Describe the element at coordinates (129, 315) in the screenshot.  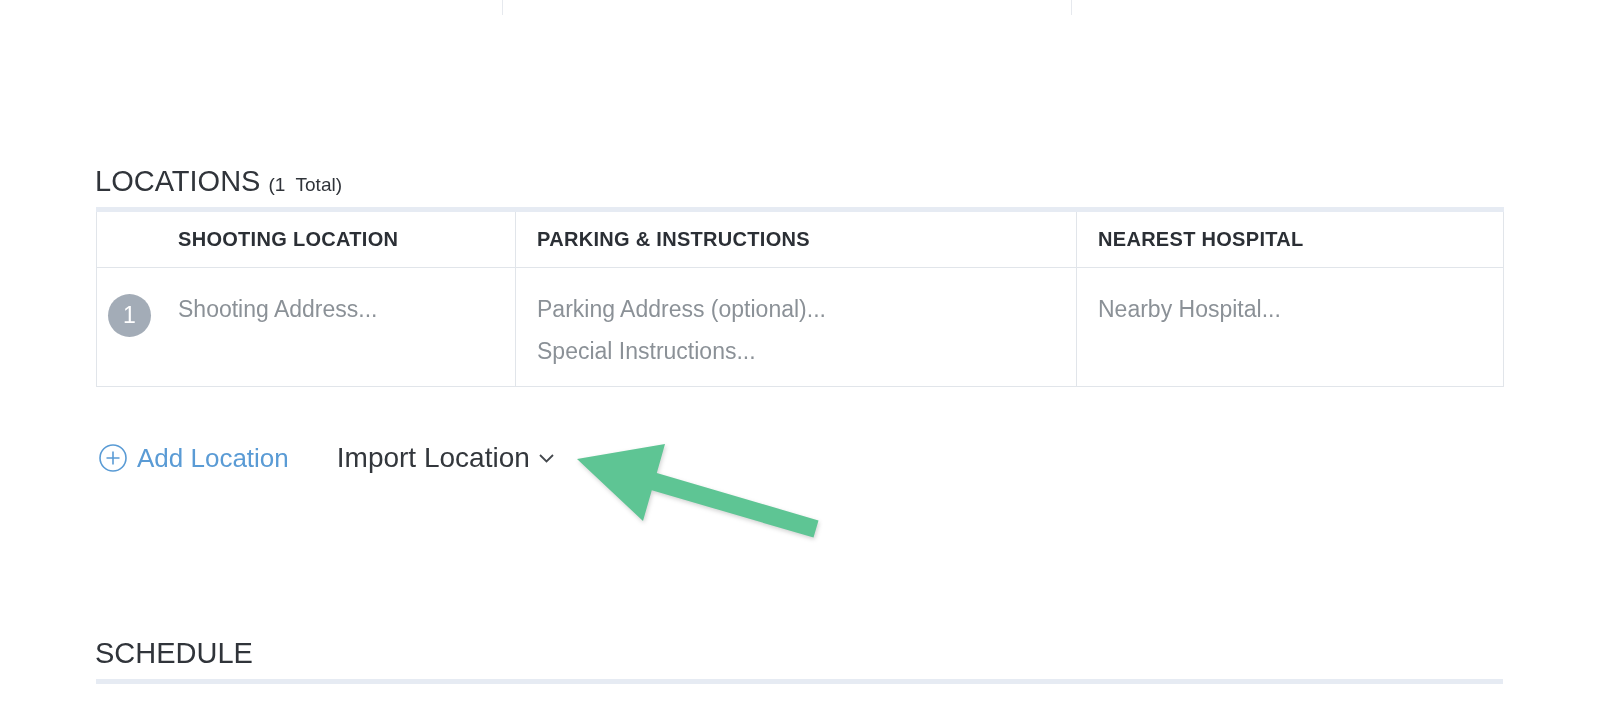
I see `row-number: 1` at that location.